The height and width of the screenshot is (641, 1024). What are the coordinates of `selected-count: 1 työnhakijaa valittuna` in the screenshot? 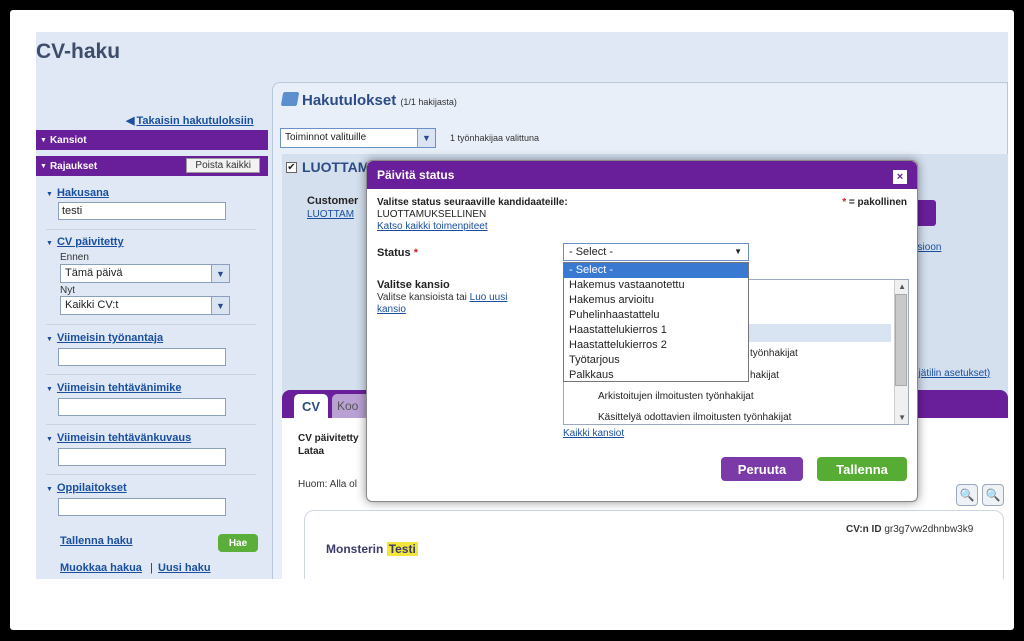 It's located at (495, 138).